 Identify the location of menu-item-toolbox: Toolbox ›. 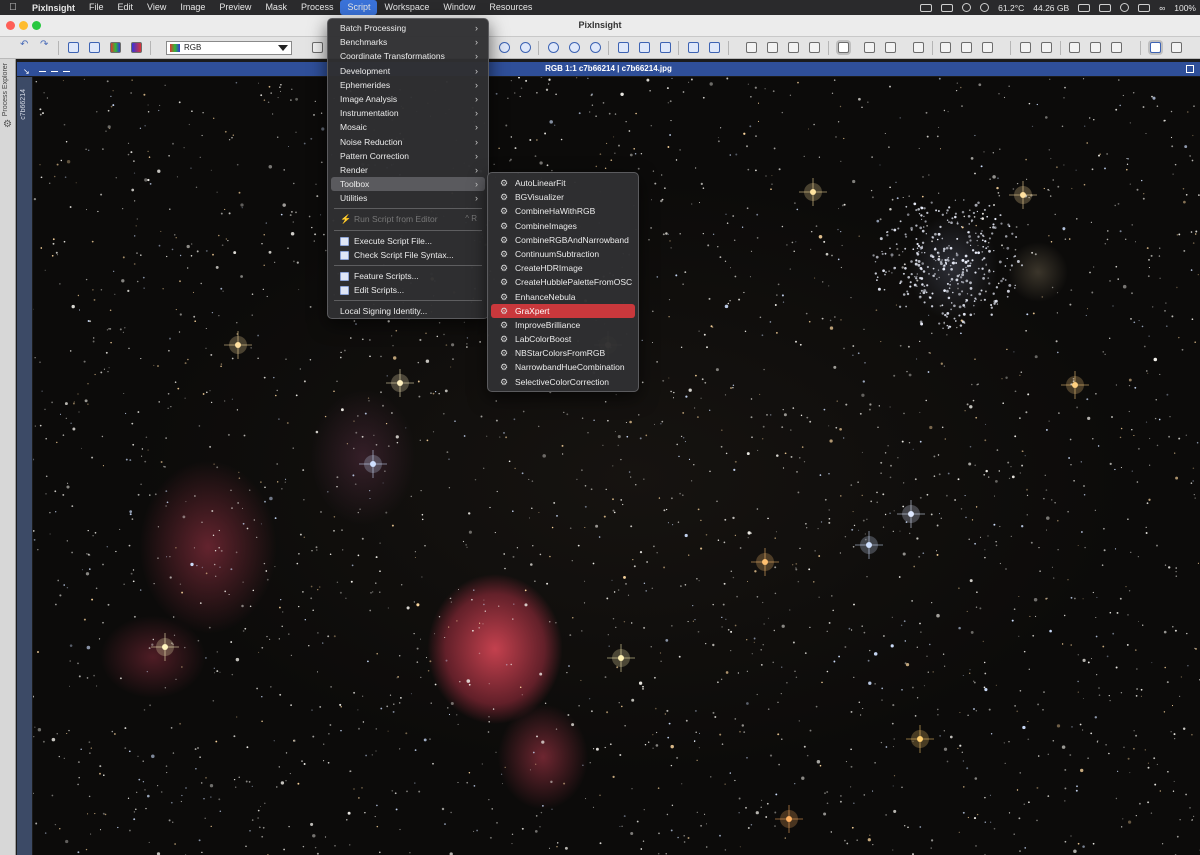
(408, 184).